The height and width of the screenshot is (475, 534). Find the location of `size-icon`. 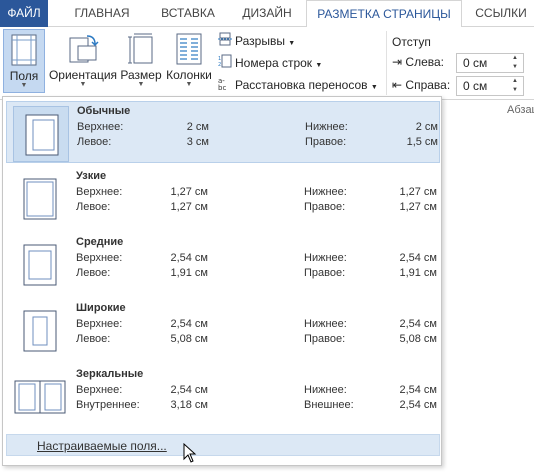

size-icon is located at coordinates (141, 50).